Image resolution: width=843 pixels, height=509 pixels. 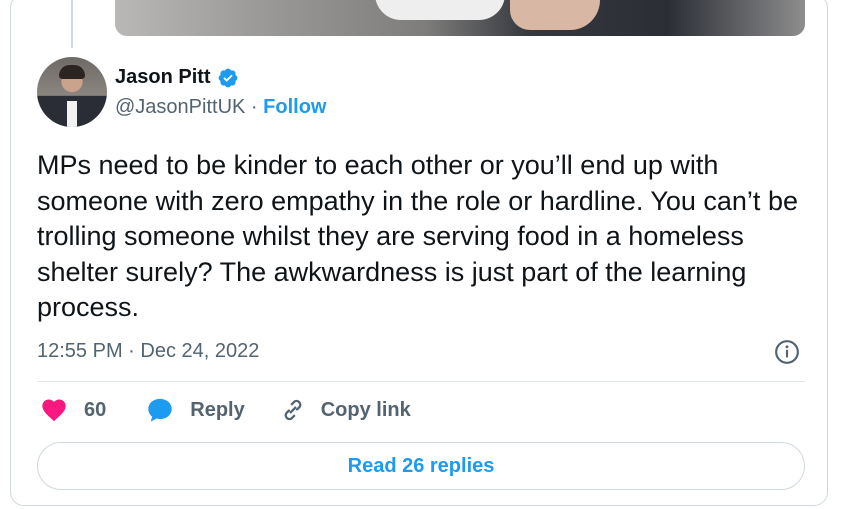 What do you see at coordinates (72, 114) in the screenshot?
I see `avatar-shirt` at bounding box center [72, 114].